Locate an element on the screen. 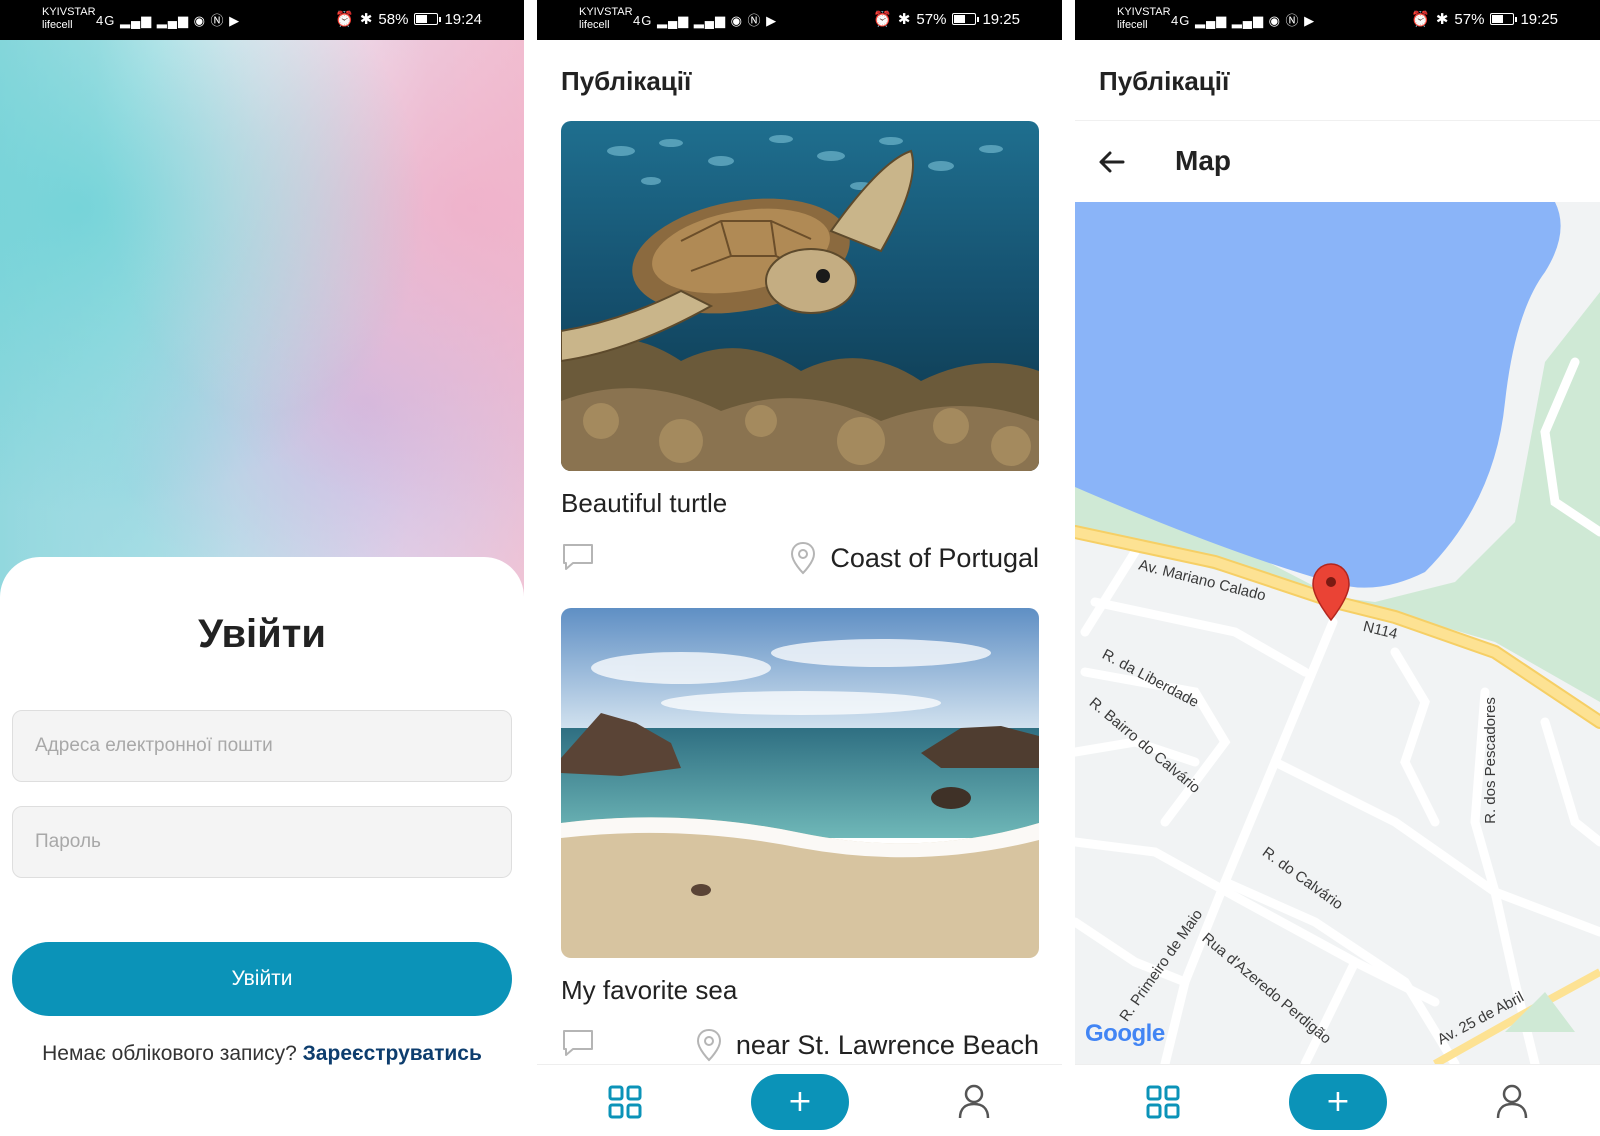 The height and width of the screenshot is (1136, 1600). map-title: Map is located at coordinates (1203, 160).